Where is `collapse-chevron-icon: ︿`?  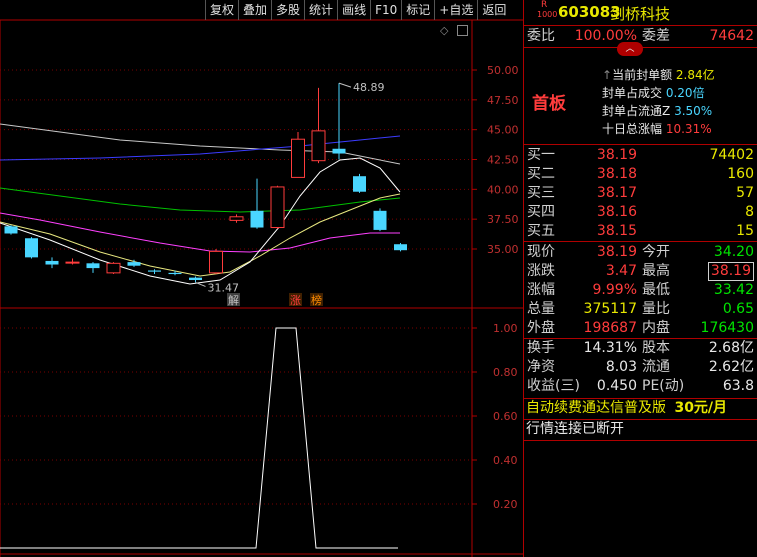
collapse-chevron-icon: ︿ is located at coordinates (630, 49).